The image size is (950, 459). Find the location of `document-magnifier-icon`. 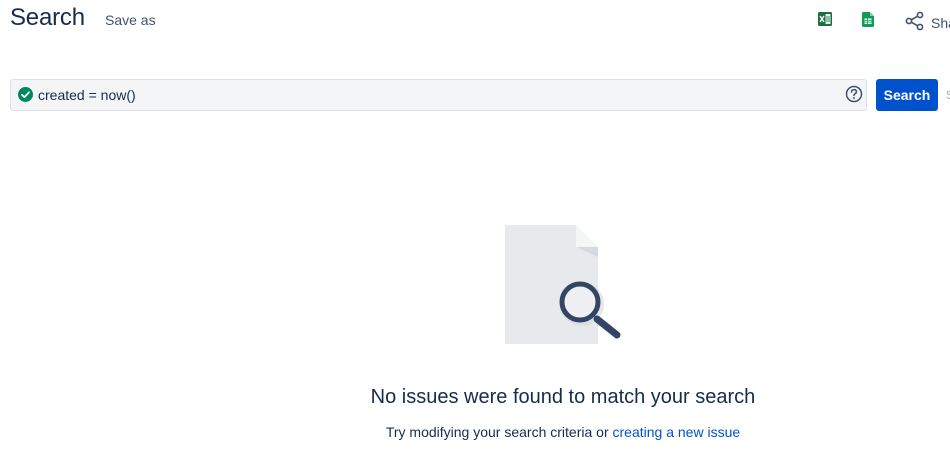

document-magnifier-icon is located at coordinates (564, 287).